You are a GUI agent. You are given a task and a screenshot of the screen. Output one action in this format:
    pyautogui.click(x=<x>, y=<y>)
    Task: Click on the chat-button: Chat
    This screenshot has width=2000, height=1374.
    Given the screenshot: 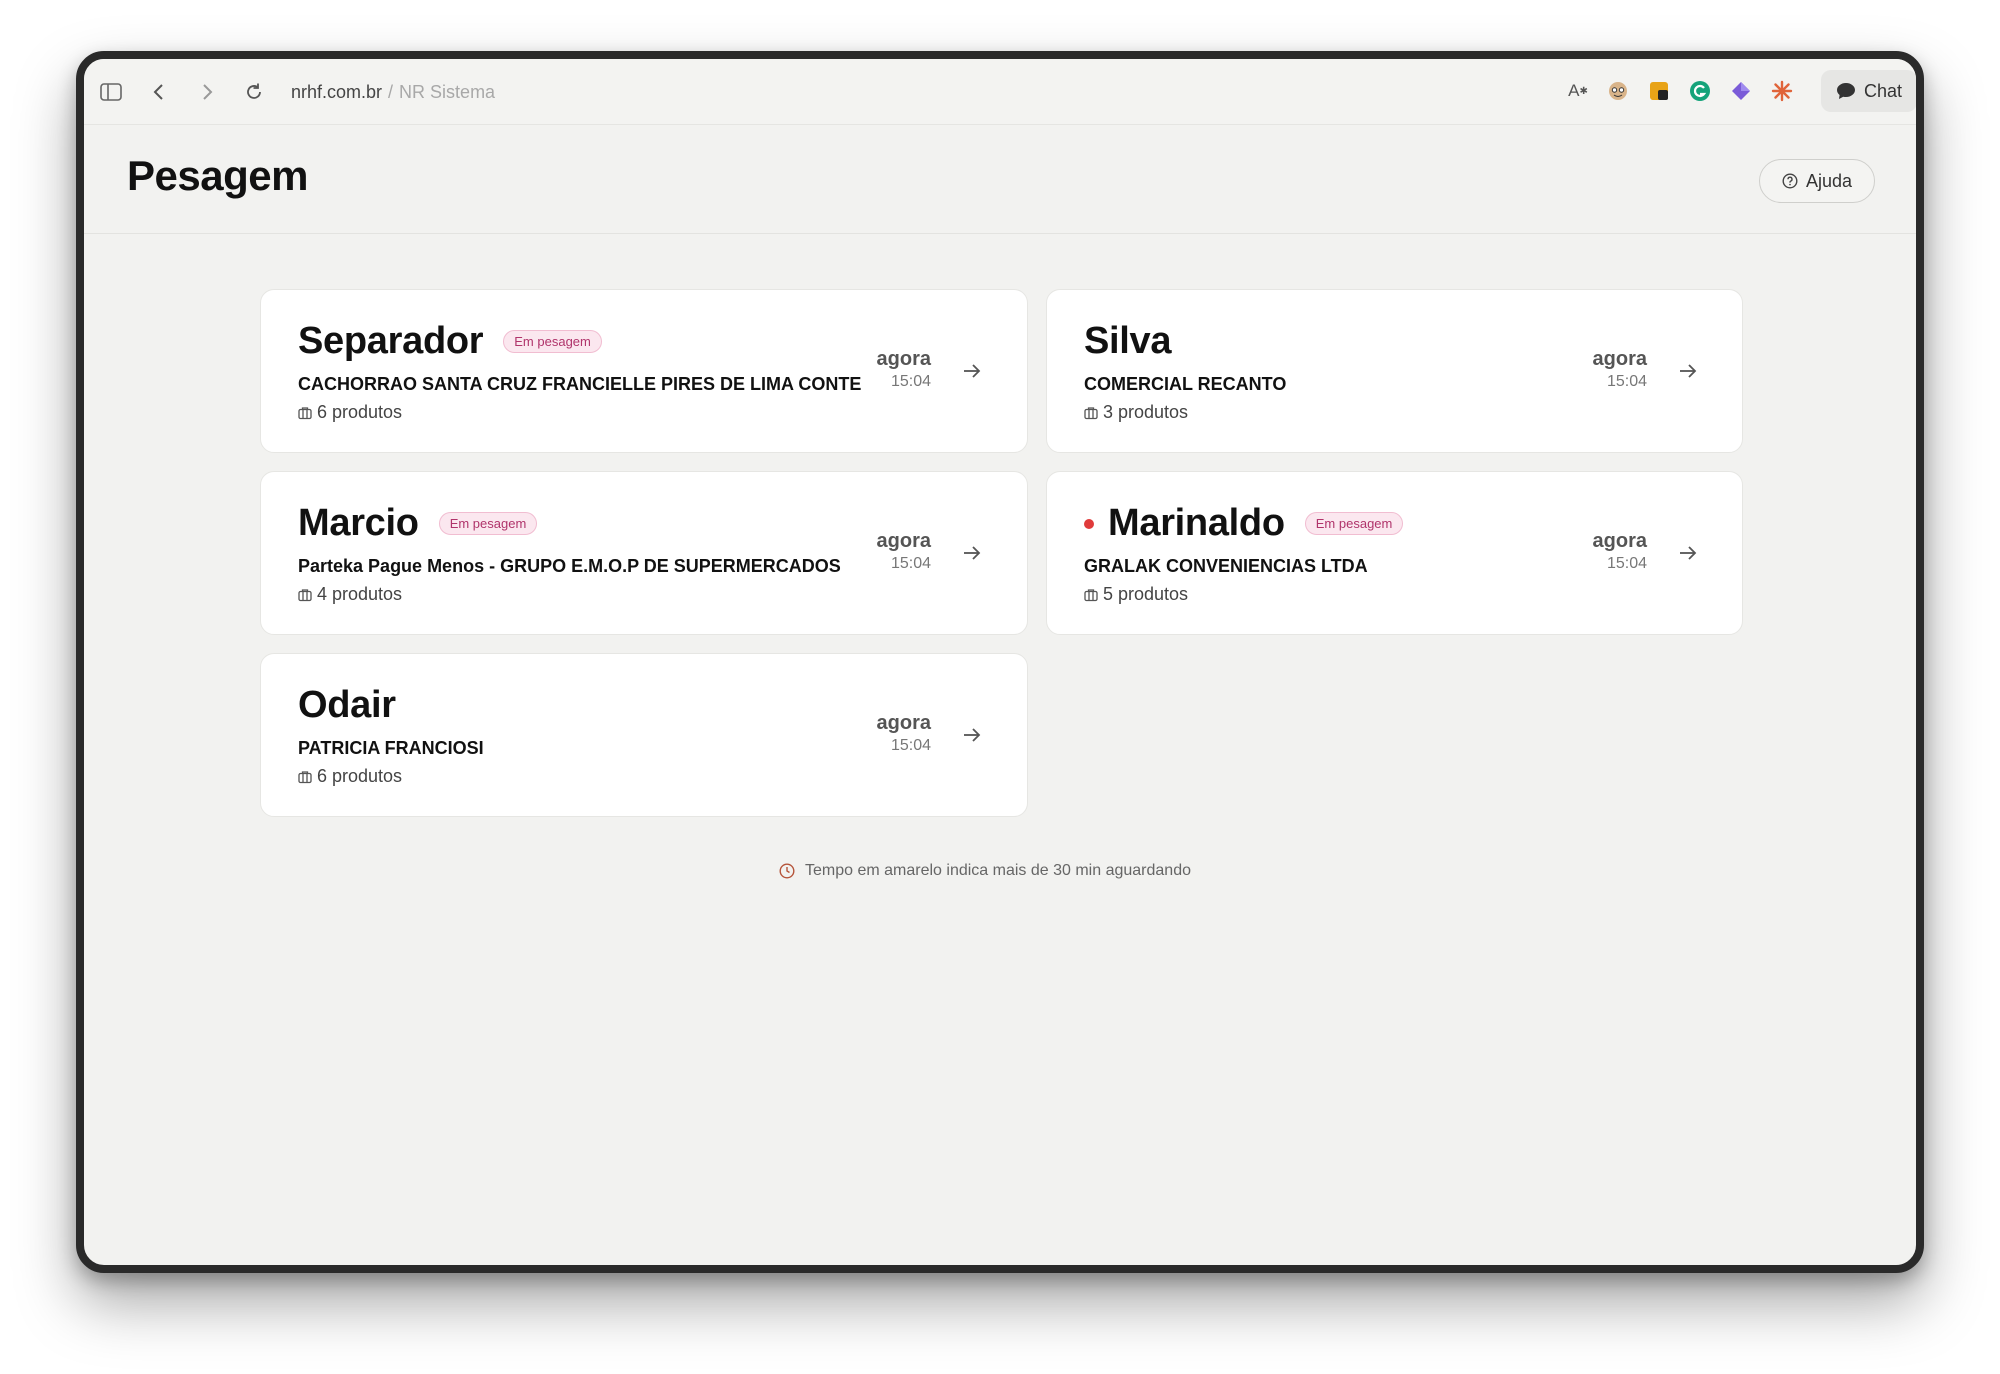 What is the action you would take?
    pyautogui.click(x=1868, y=91)
    